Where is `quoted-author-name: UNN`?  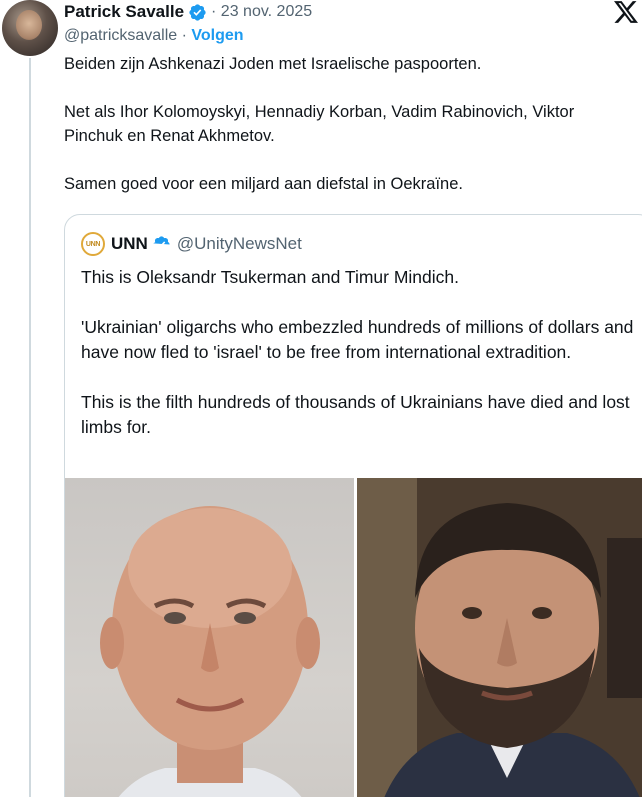
quoted-author-name: UNN is located at coordinates (129, 244).